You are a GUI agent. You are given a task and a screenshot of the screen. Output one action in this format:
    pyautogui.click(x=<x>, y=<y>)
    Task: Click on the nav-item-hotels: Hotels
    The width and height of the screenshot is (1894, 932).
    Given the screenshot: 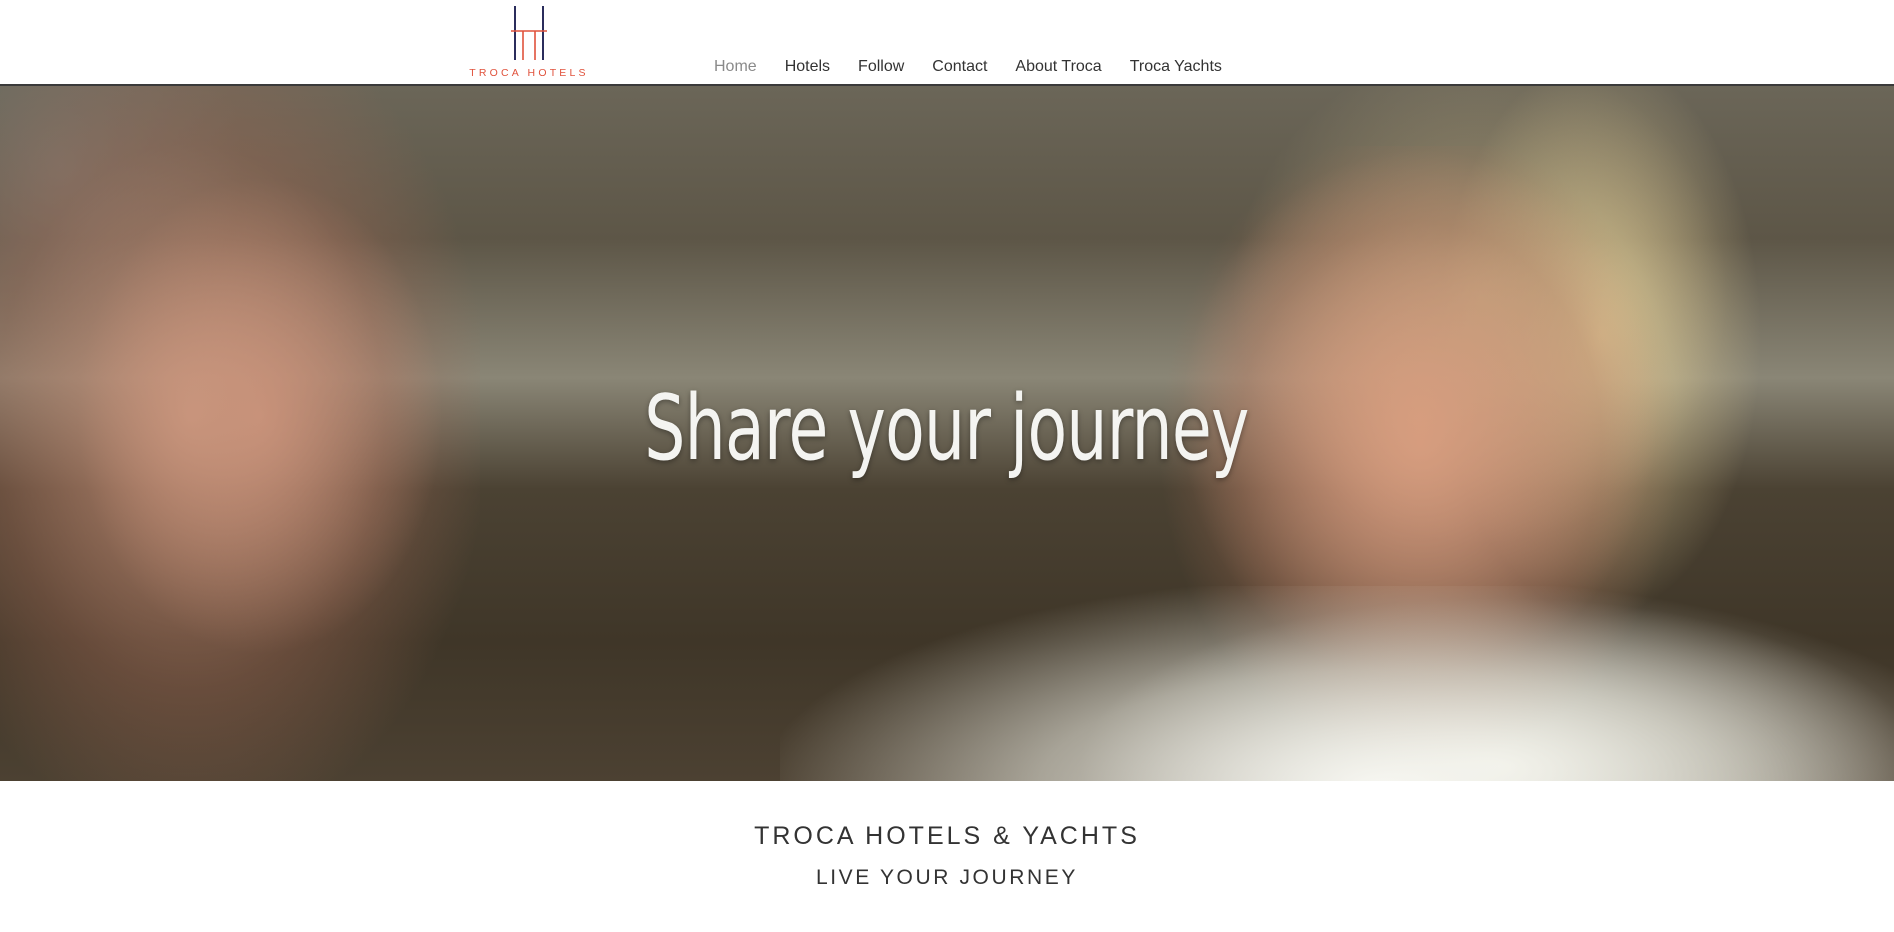 What is the action you would take?
    pyautogui.click(x=807, y=67)
    